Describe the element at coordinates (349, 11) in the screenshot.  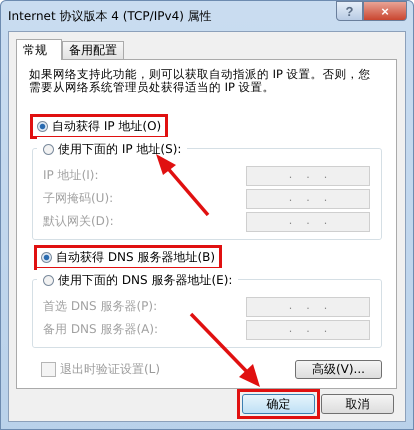
I see `help-button: ?` at that location.